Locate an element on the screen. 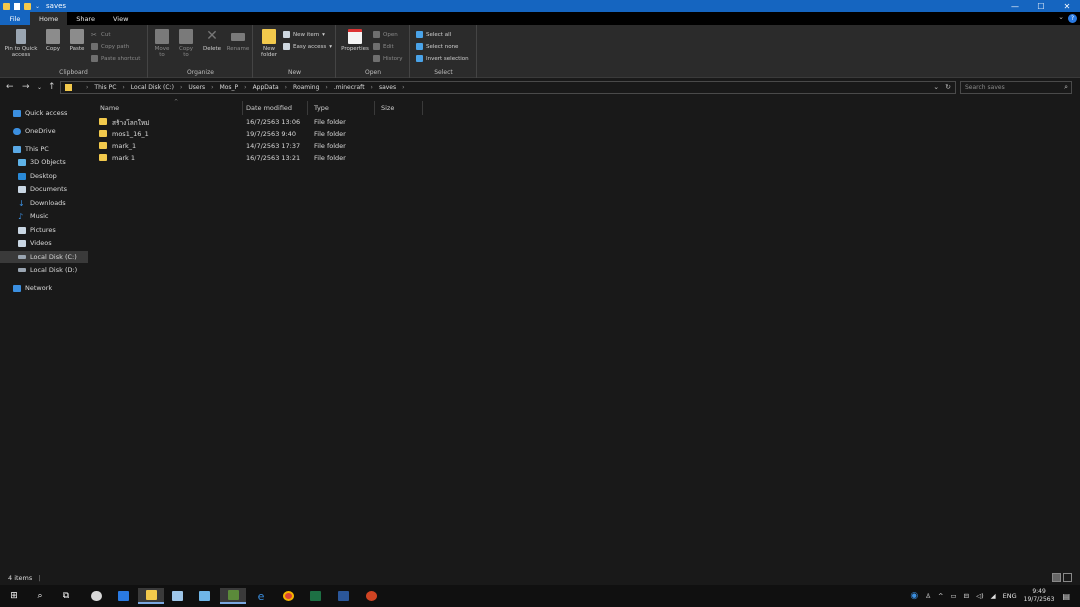  taskbar-edge: e is located at coordinates (261, 596).